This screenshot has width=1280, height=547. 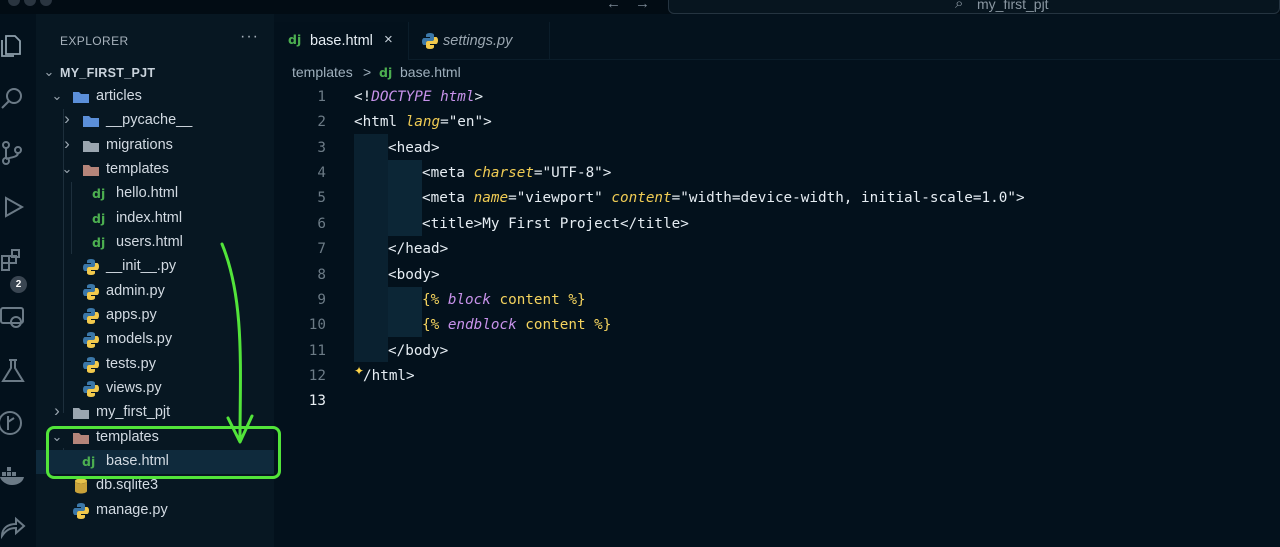 I want to click on token: content, so click(x=641, y=198).